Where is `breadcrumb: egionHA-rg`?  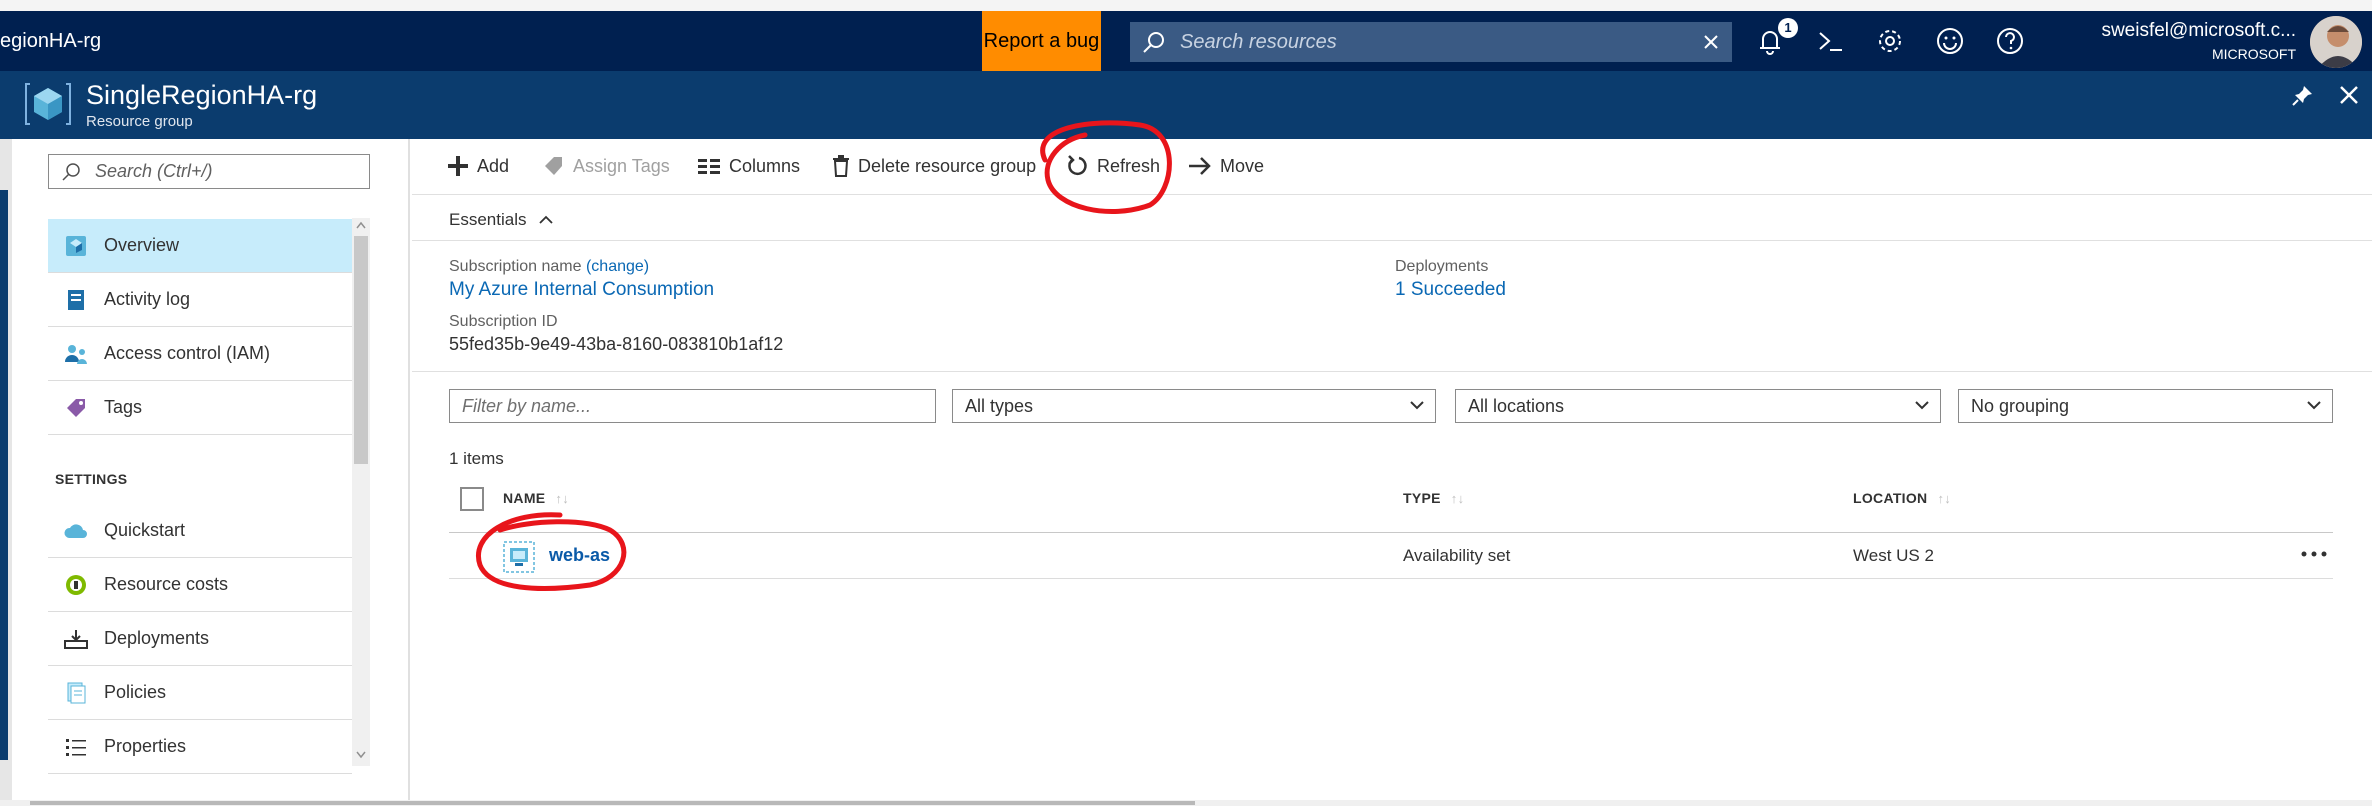 breadcrumb: egionHA-rg is located at coordinates (50, 41).